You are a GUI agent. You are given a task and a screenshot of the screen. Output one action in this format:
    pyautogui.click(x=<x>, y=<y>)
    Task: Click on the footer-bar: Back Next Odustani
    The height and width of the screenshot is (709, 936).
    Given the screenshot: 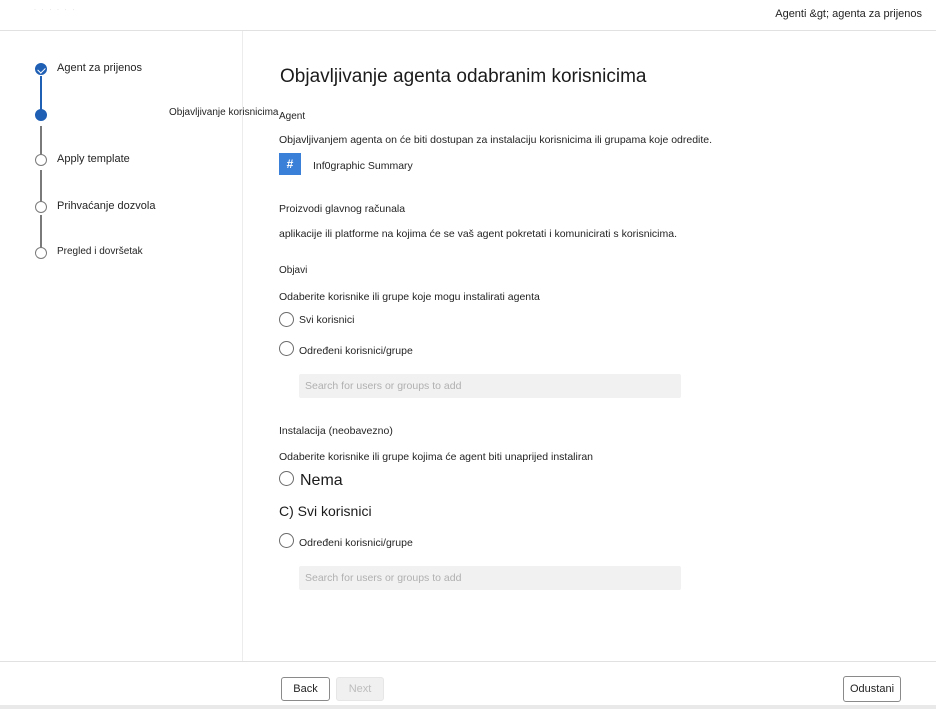 What is the action you would take?
    pyautogui.click(x=468, y=685)
    